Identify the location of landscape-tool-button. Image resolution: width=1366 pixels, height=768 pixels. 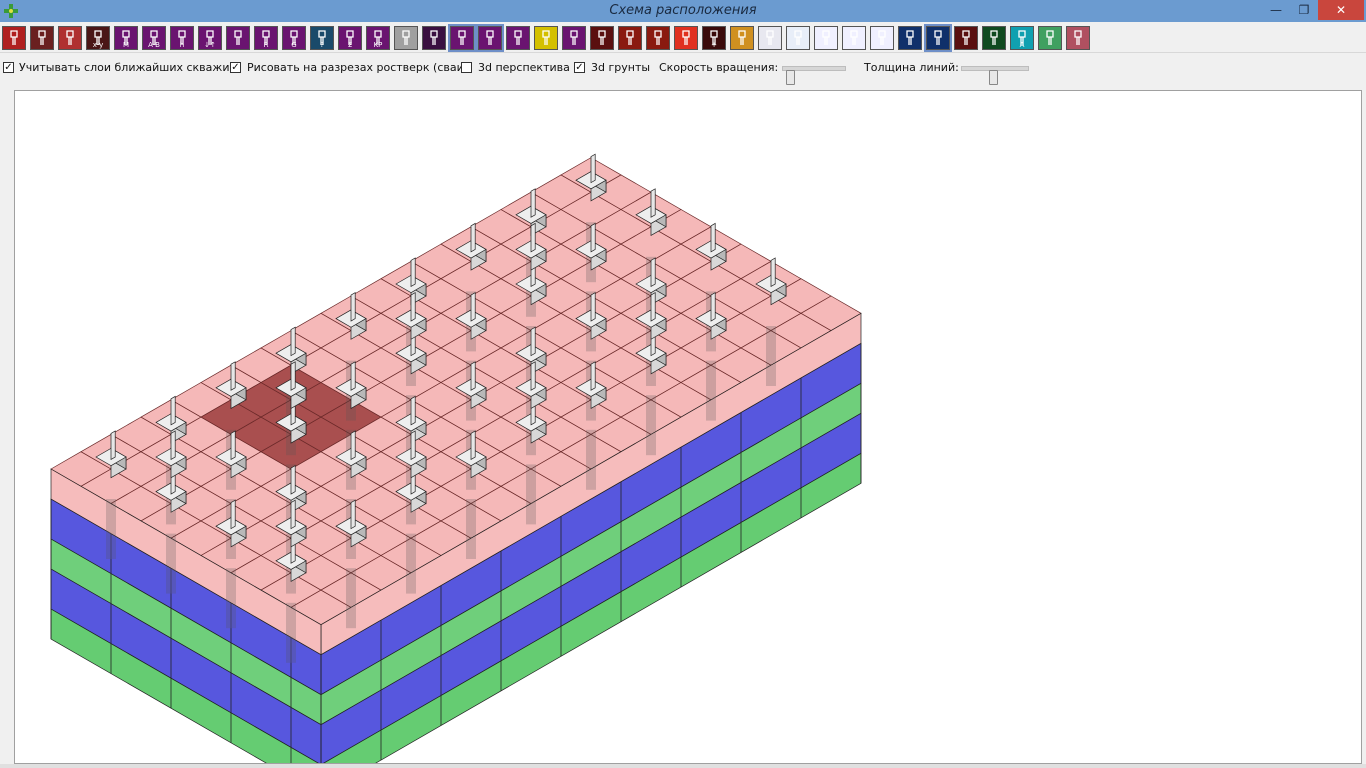
(1050, 38).